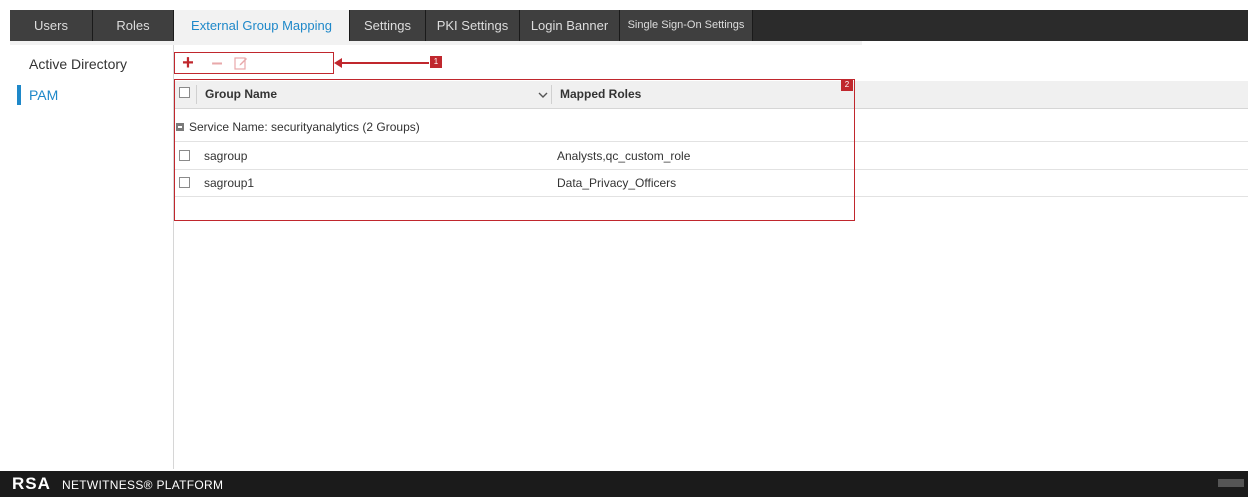 The width and height of the screenshot is (1248, 497). What do you see at coordinates (388, 25) in the screenshot?
I see `tab-settings: Settings` at bounding box center [388, 25].